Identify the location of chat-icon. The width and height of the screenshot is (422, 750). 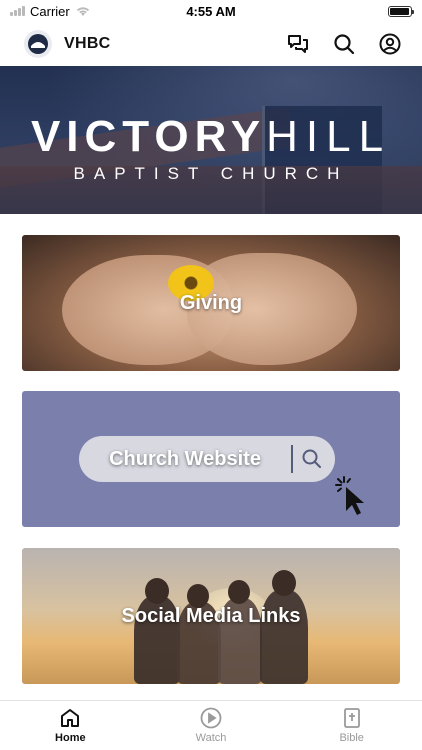
(298, 44).